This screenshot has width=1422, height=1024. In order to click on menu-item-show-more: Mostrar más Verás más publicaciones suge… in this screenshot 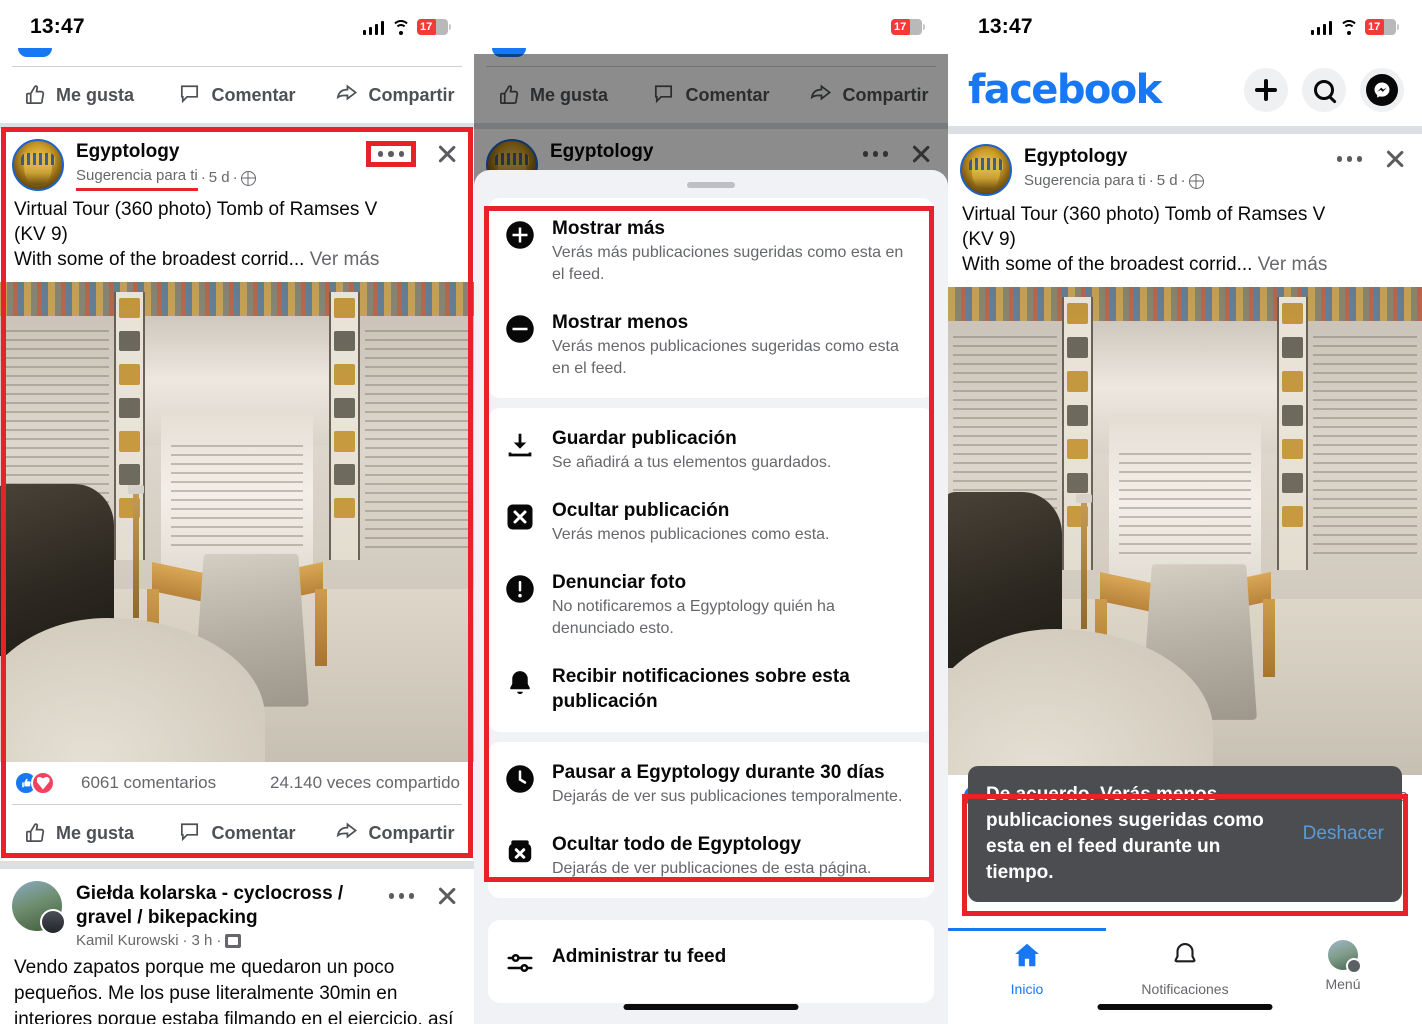, I will do `click(711, 251)`.